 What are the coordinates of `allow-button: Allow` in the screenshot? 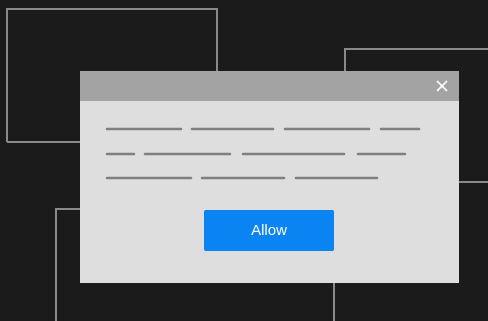 It's located at (269, 230).